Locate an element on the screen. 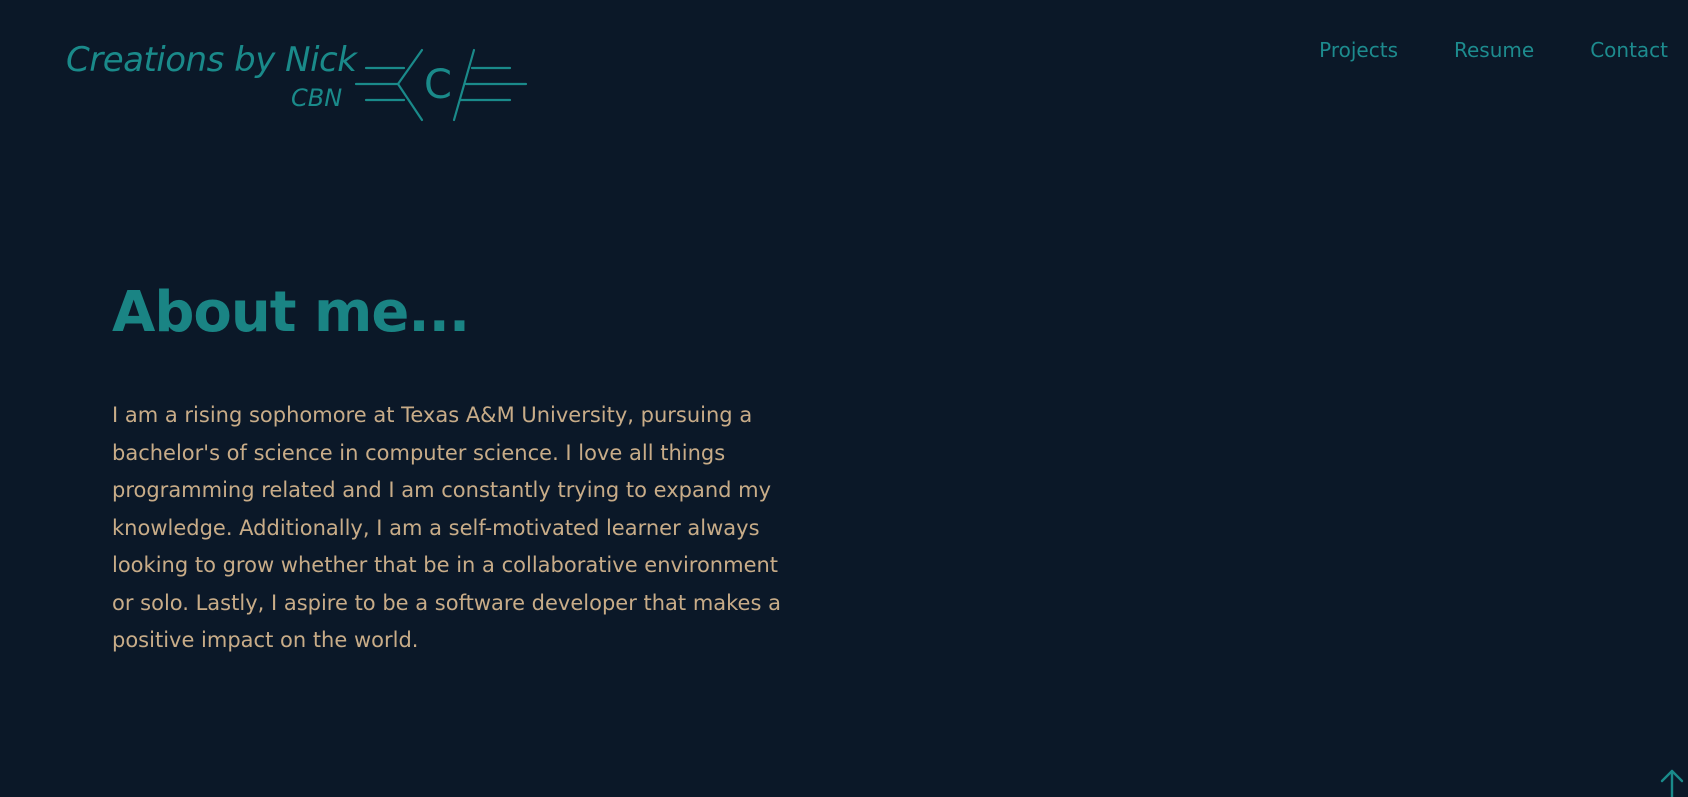 This screenshot has height=797, width=1688. nav-resume: Resume is located at coordinates (1494, 50).